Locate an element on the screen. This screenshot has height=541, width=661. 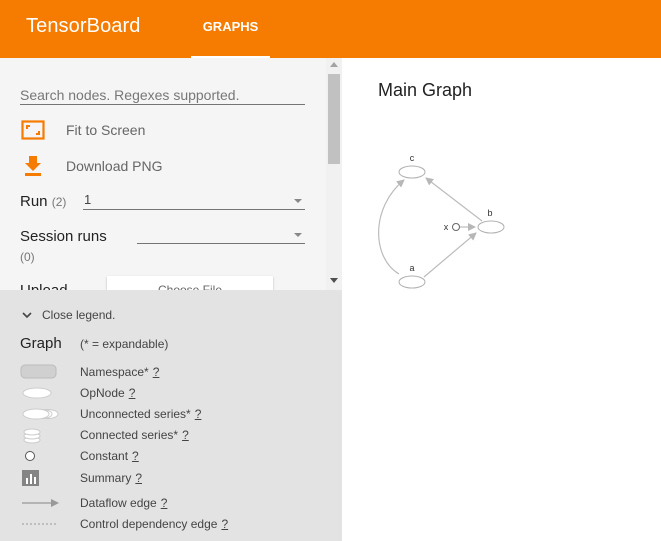
scroll-down-arrow-icon is located at coordinates (334, 280).